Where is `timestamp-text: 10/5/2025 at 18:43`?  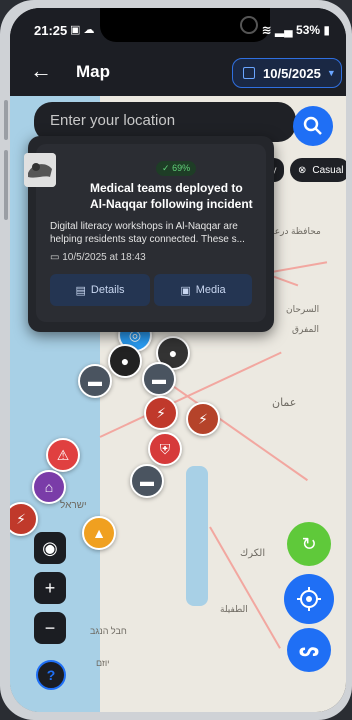 timestamp-text: 10/5/2025 at 18:43 is located at coordinates (104, 257).